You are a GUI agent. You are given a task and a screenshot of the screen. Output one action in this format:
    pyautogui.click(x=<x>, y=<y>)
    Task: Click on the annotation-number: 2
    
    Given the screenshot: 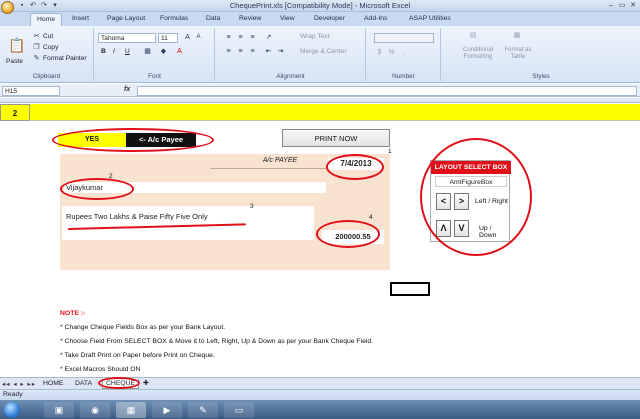 What is the action you would take?
    pyautogui.click(x=111, y=176)
    